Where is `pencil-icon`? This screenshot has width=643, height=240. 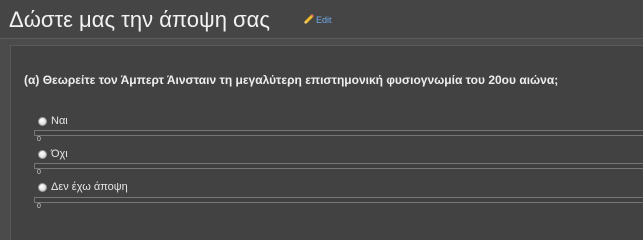 pencil-icon is located at coordinates (308, 19).